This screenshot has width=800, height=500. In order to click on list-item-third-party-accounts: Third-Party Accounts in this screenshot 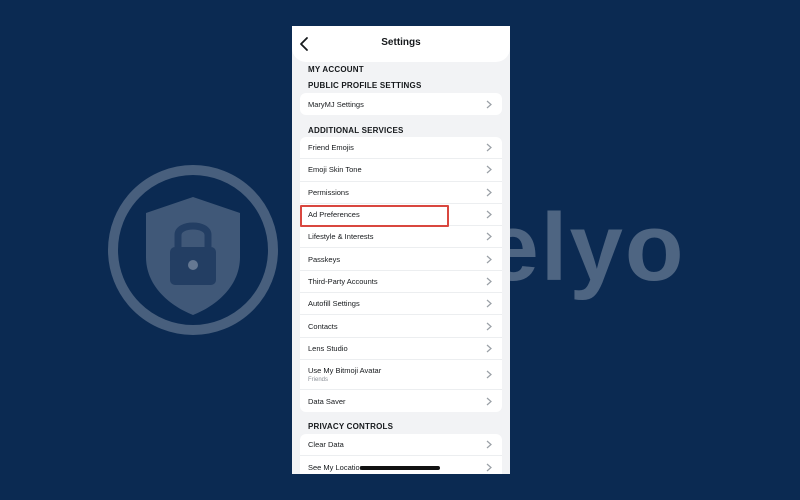, I will do `click(401, 282)`.